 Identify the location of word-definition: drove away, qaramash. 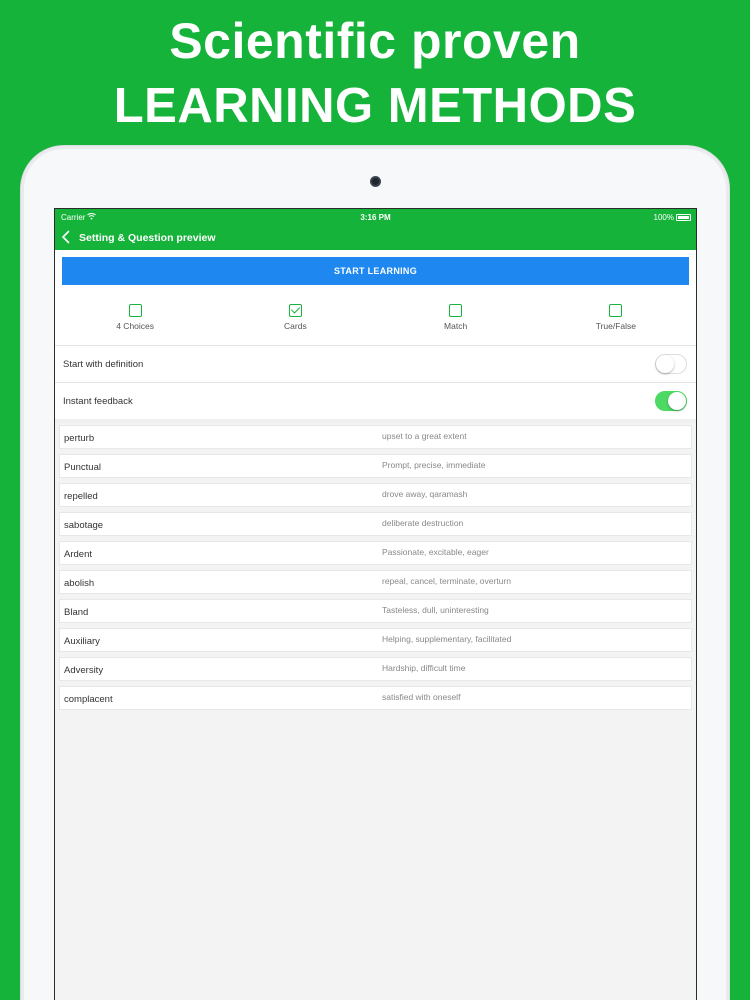
(425, 494).